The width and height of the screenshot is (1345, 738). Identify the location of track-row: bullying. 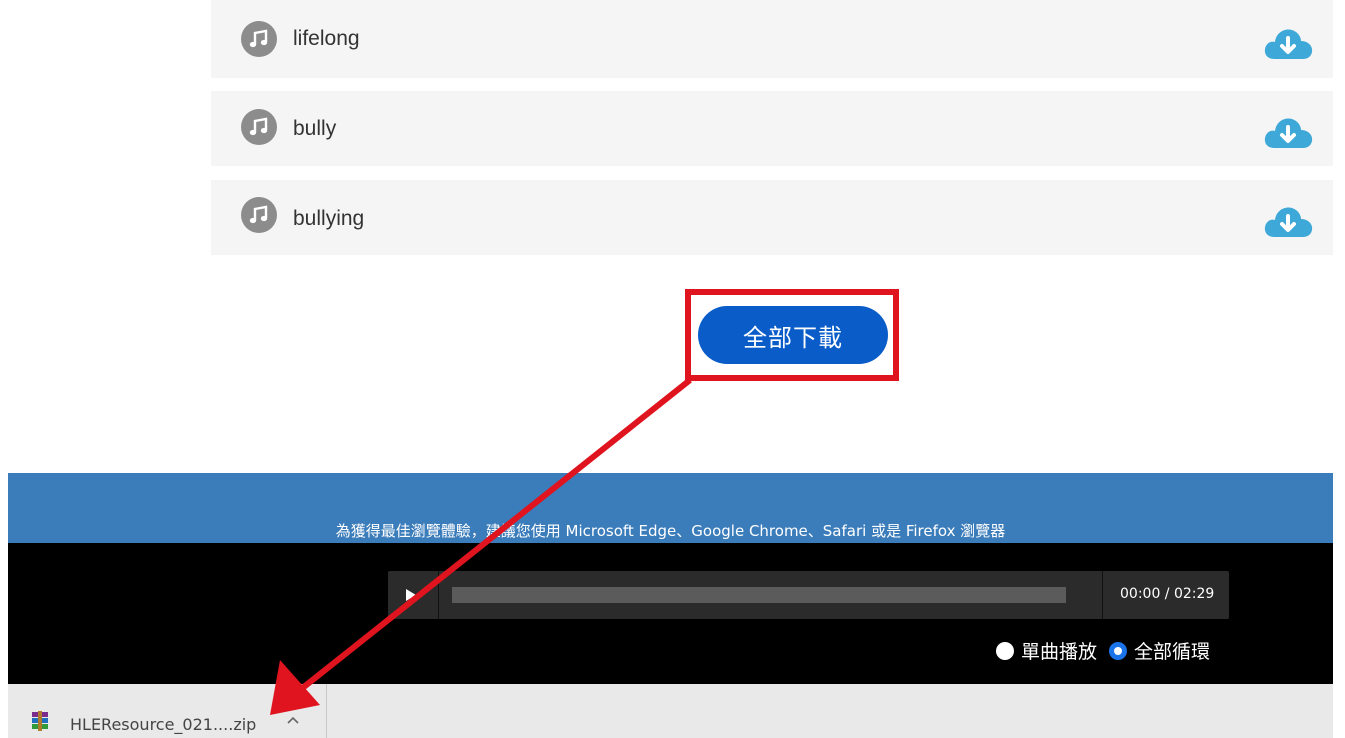
(772, 217).